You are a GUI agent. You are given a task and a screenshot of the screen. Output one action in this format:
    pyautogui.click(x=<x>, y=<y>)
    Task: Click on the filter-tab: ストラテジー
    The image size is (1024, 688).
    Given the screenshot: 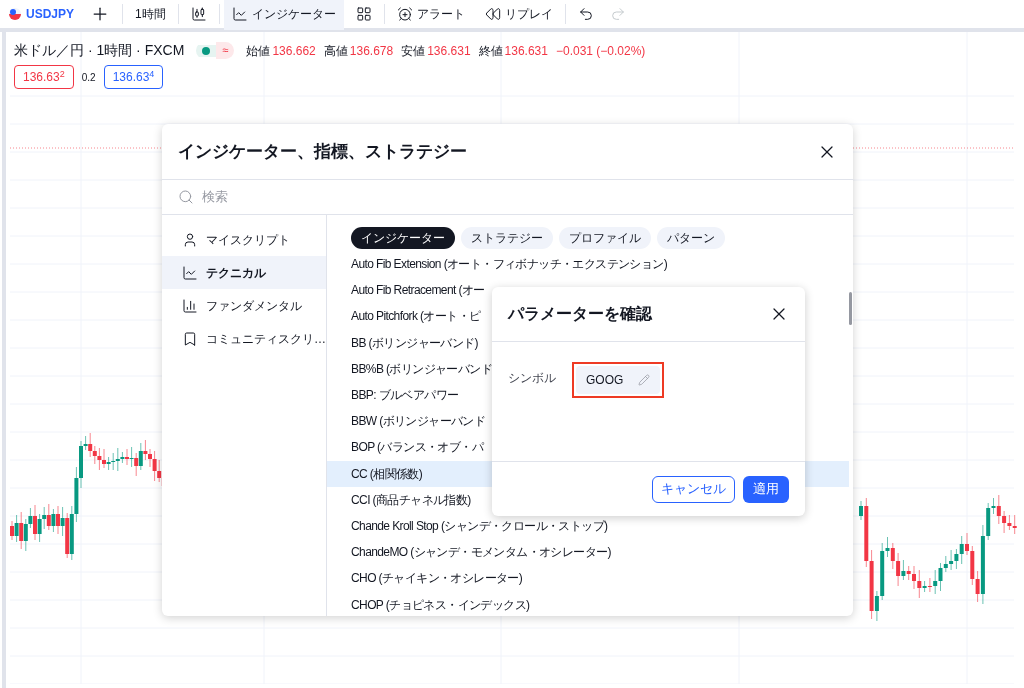 What is the action you would take?
    pyautogui.click(x=507, y=238)
    